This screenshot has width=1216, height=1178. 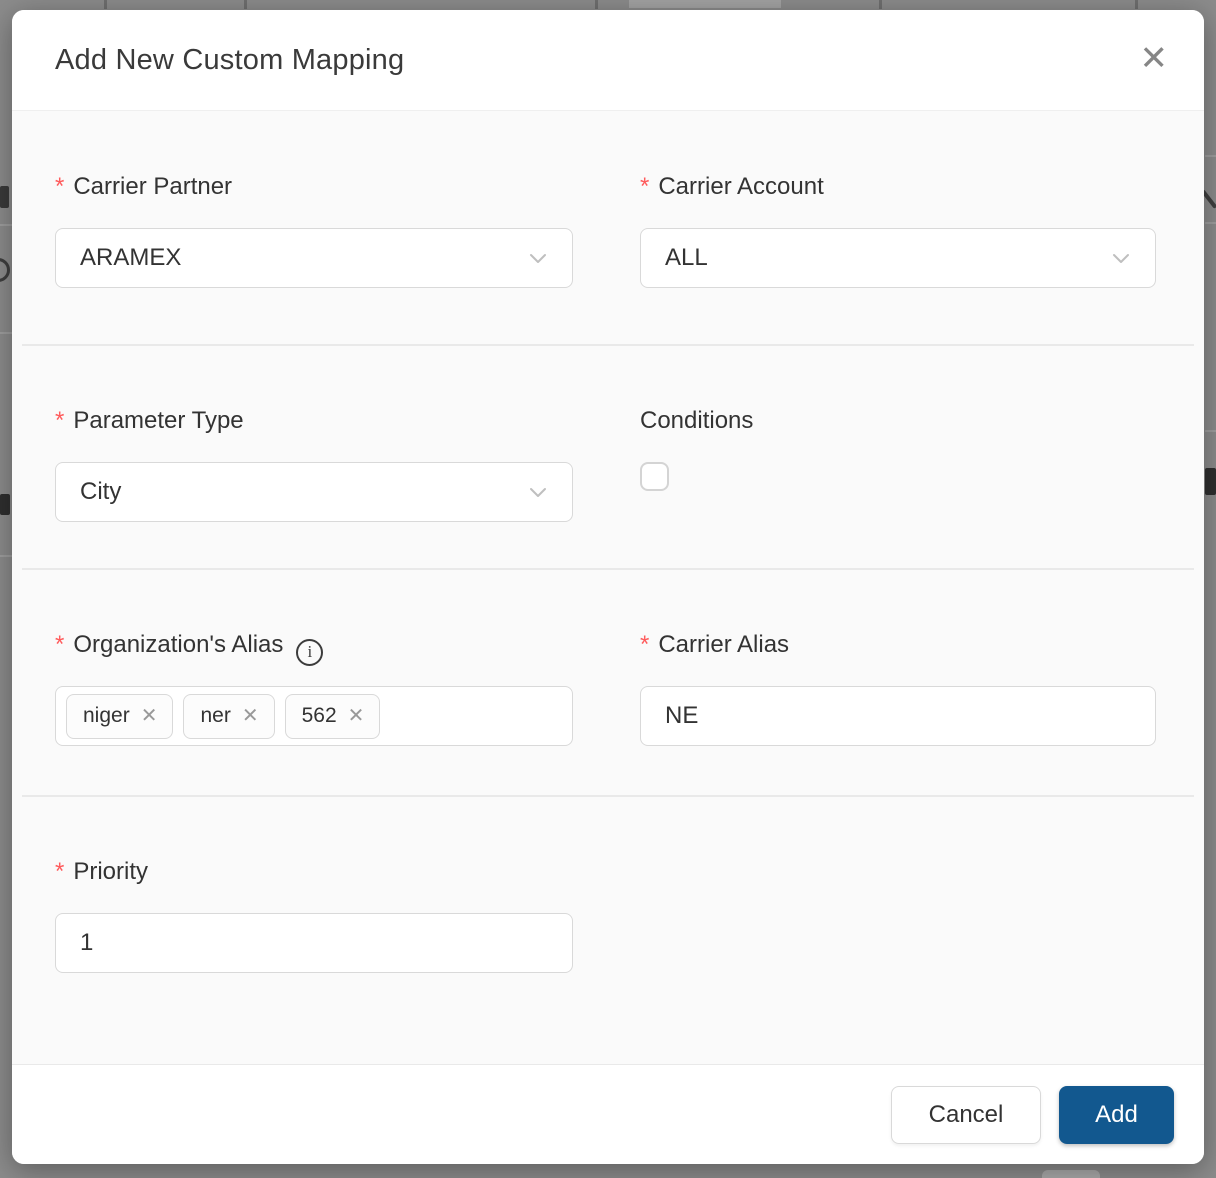 I want to click on carrier-account-field: * Carrier Account ALL, so click(x=898, y=258).